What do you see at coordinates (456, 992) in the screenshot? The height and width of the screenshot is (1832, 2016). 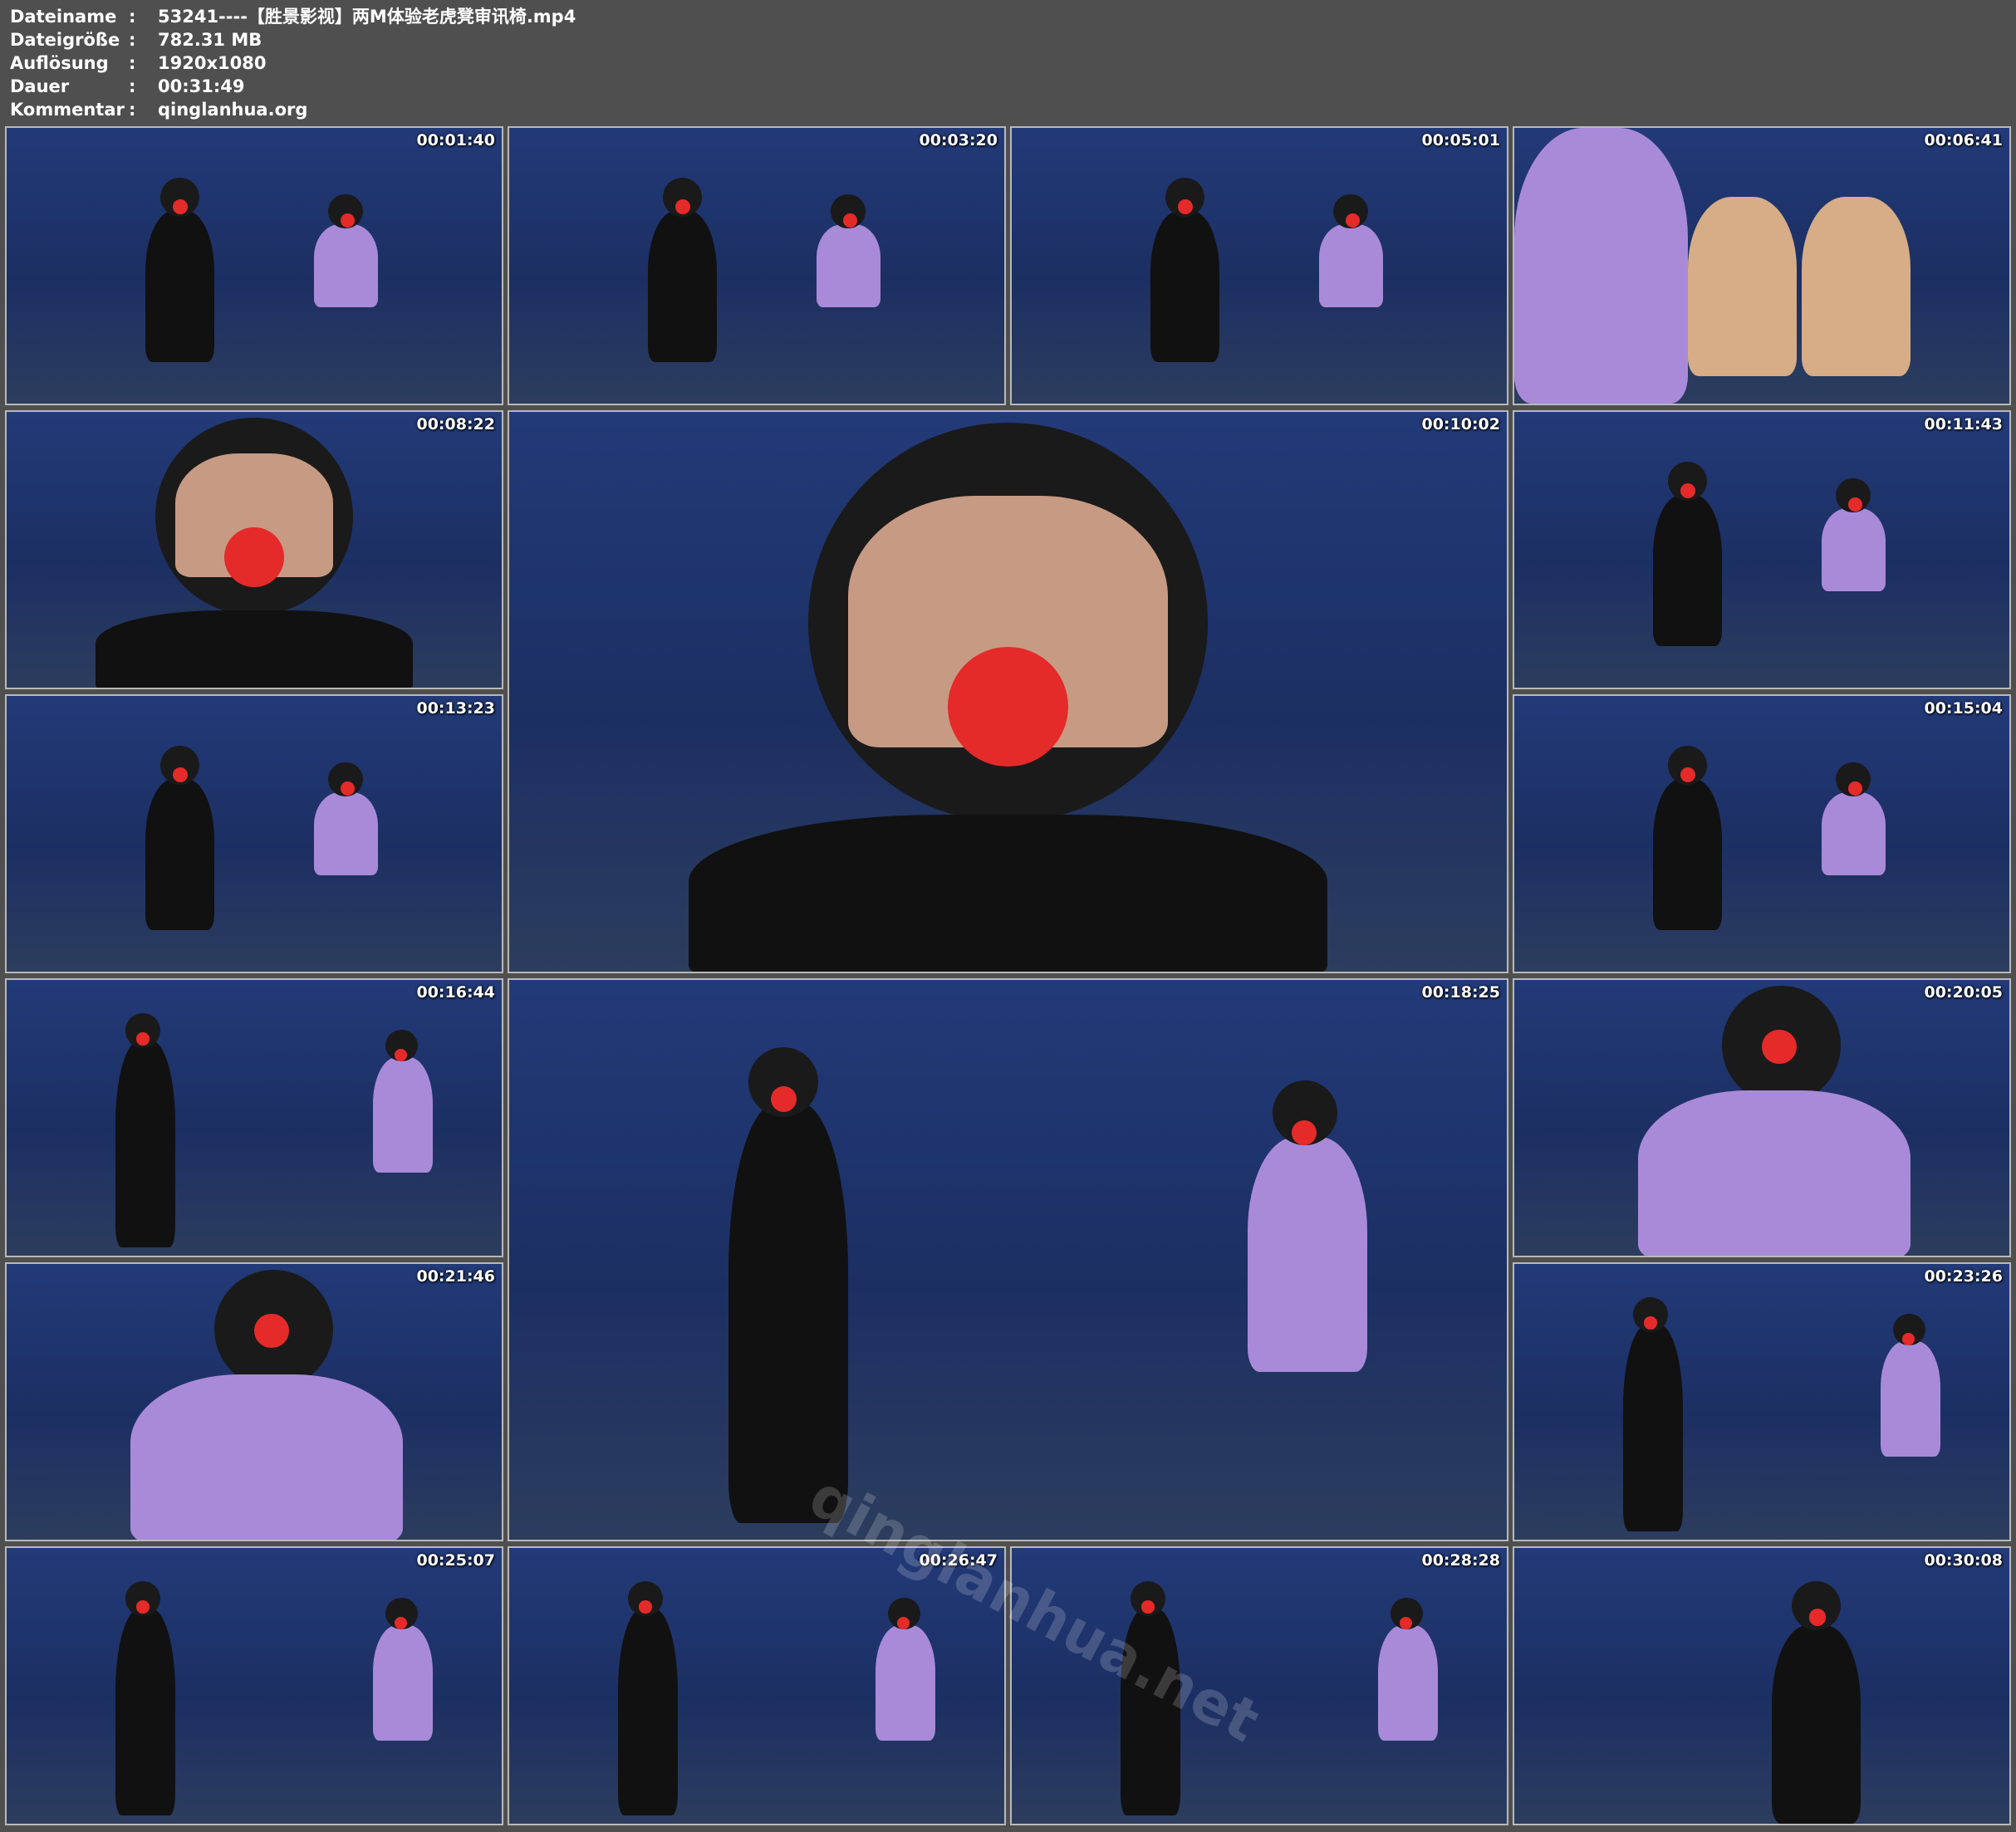 I see `timestamp-label: 00:16:44` at bounding box center [456, 992].